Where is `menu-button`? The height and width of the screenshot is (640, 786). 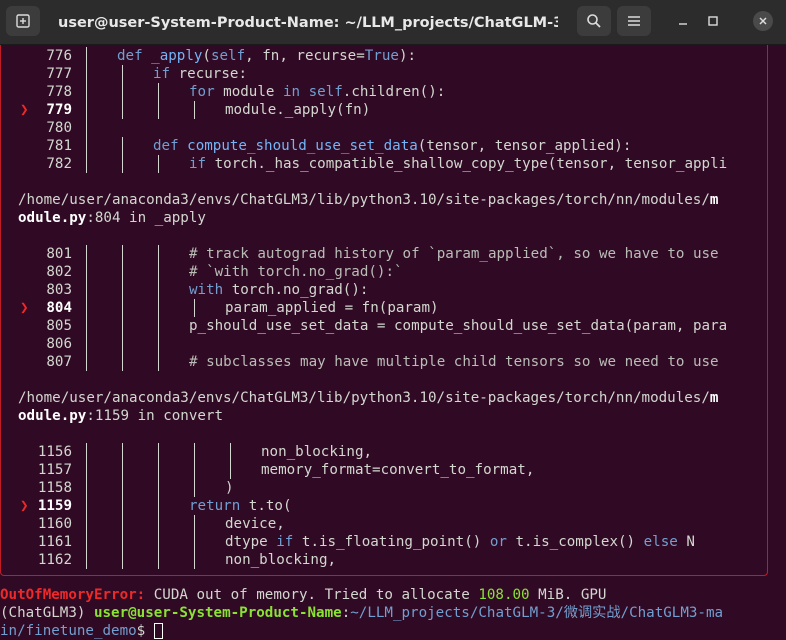
menu-button is located at coordinates (634, 21).